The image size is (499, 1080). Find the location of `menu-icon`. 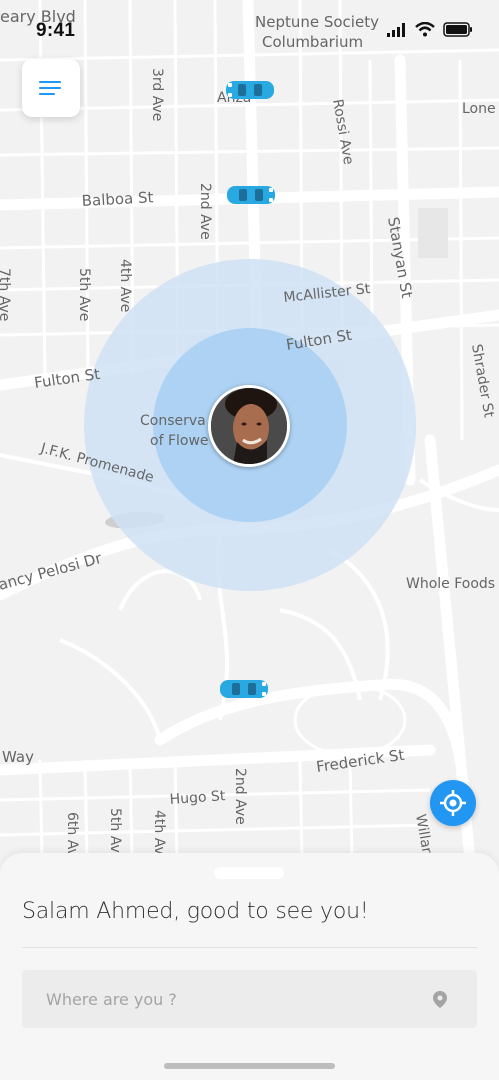

menu-icon is located at coordinates (50, 88).